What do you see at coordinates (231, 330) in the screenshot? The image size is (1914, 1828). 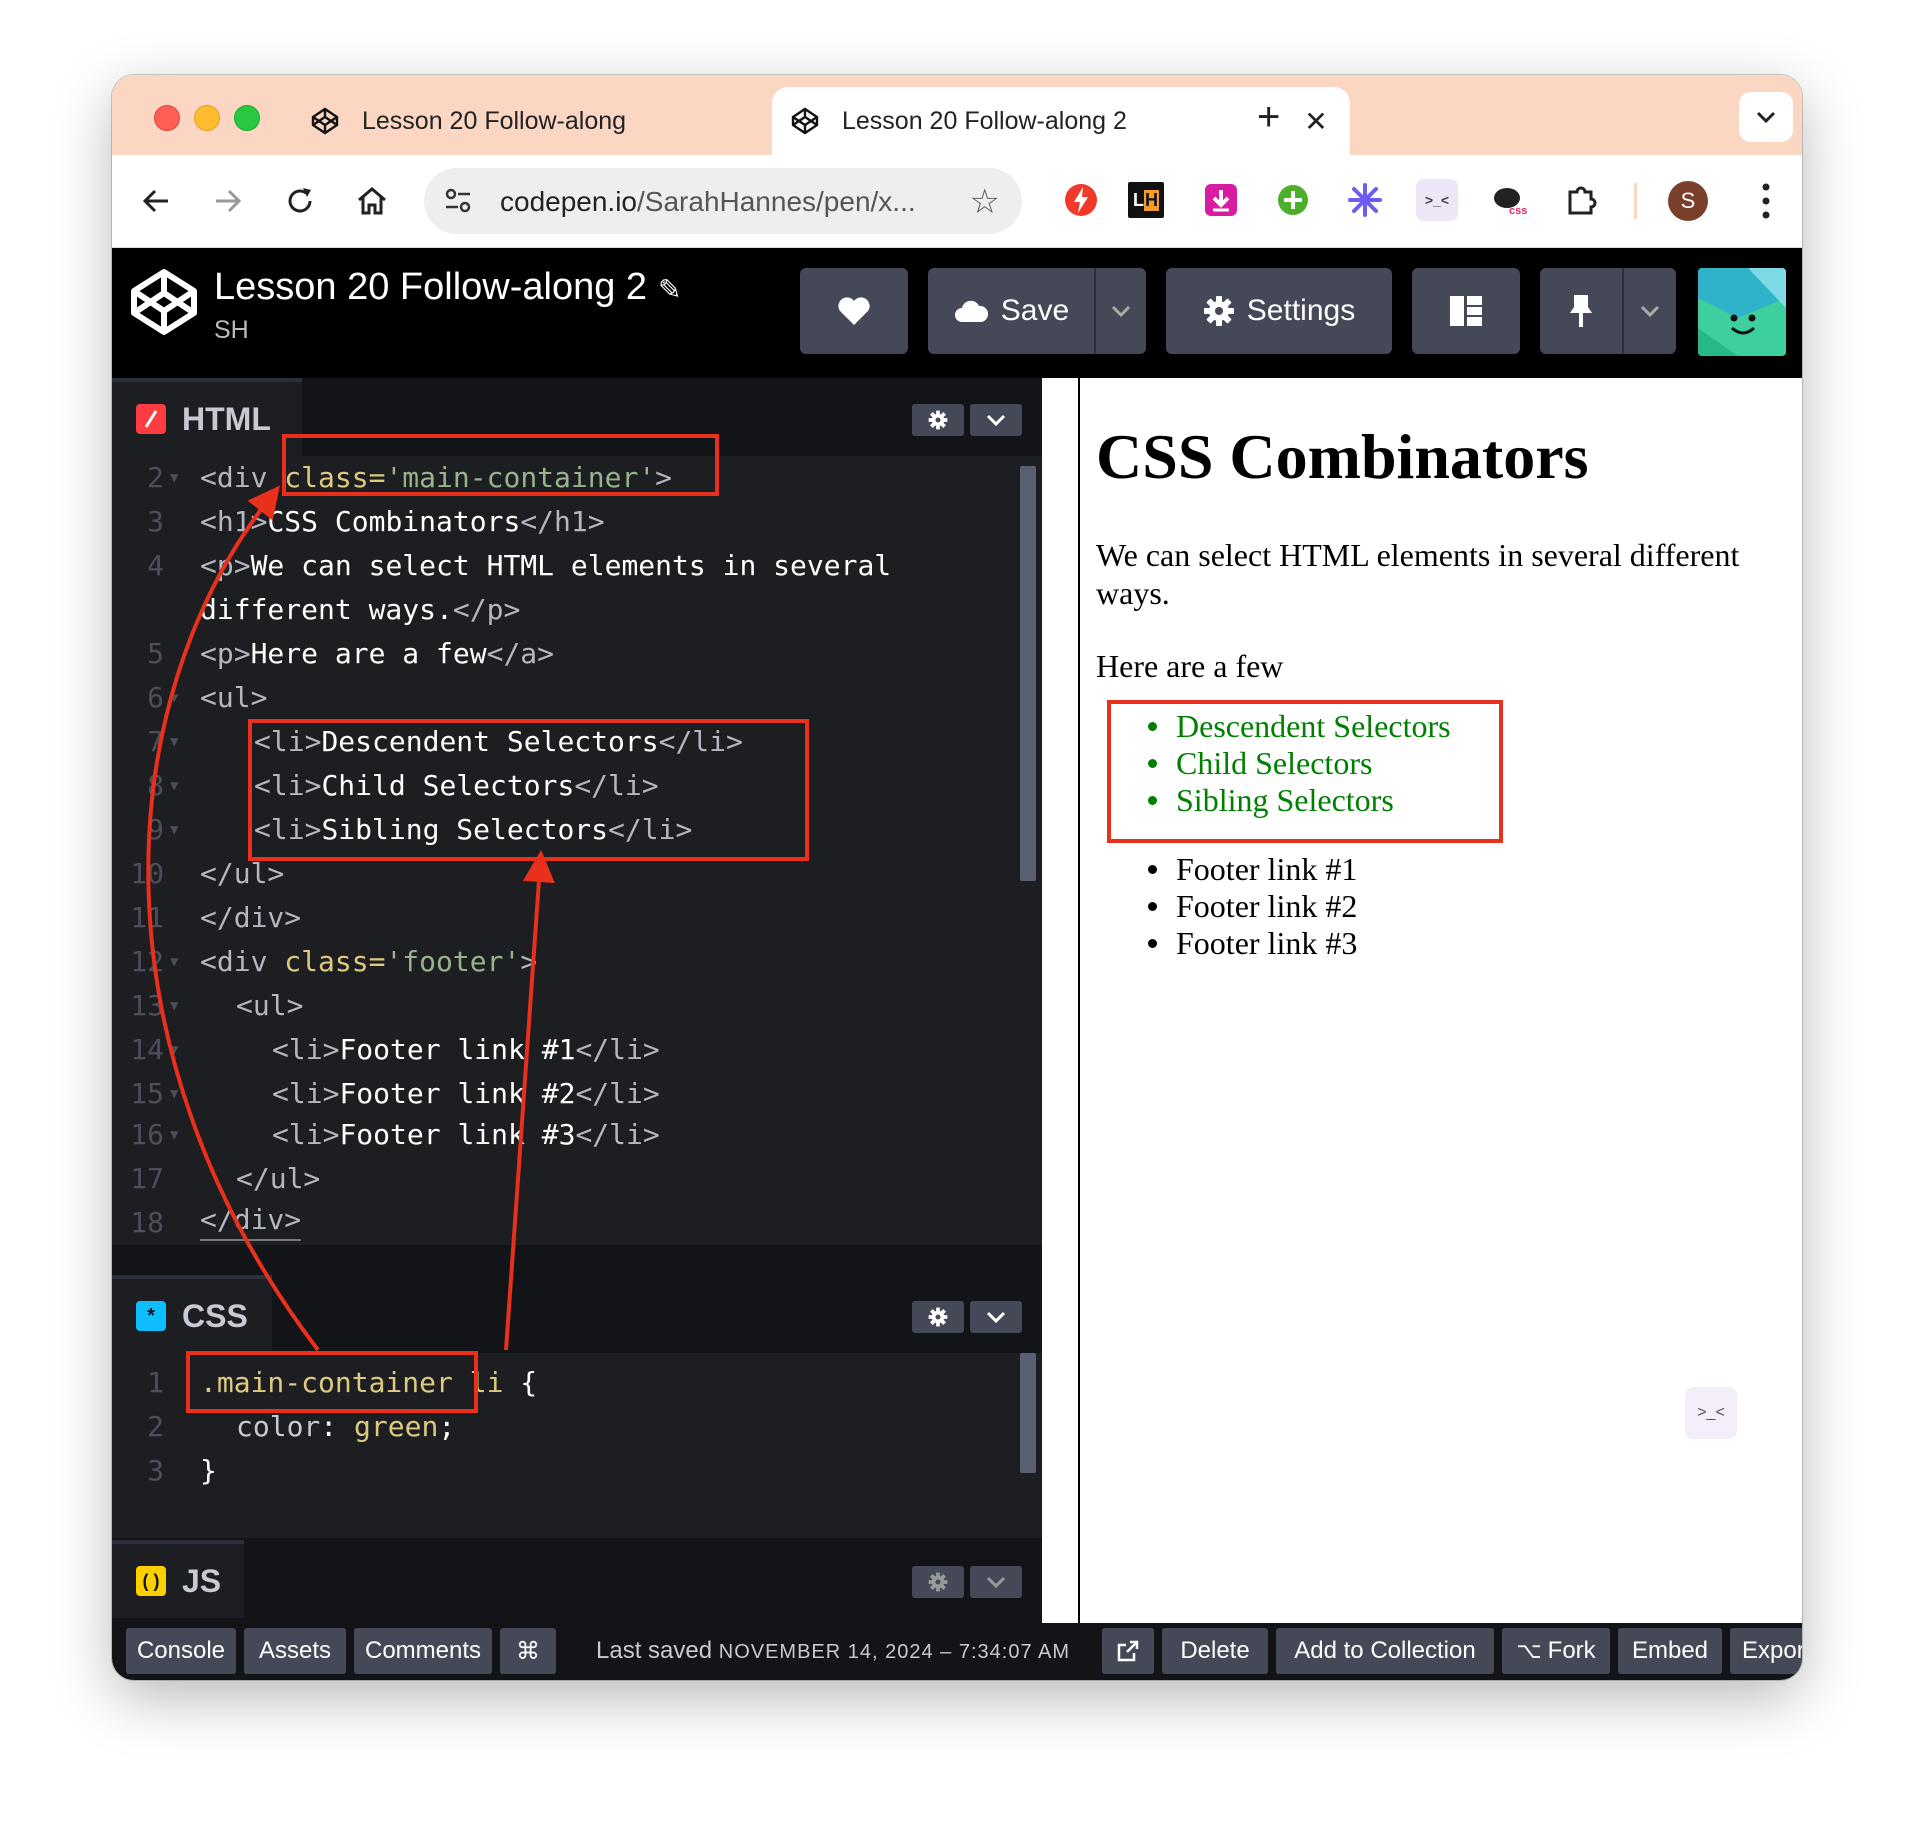 I see `pen-author: SH` at bounding box center [231, 330].